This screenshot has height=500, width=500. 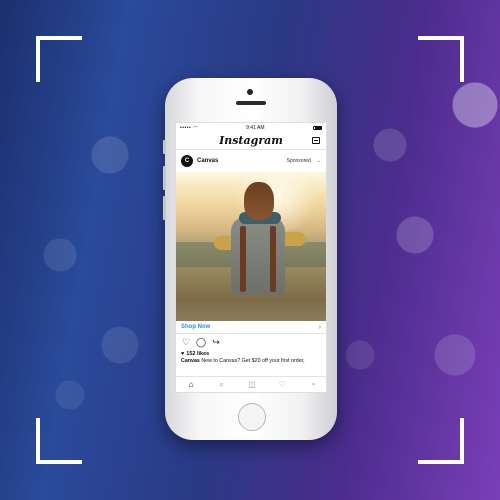 What do you see at coordinates (164, 147) in the screenshot?
I see `mute-switch` at bounding box center [164, 147].